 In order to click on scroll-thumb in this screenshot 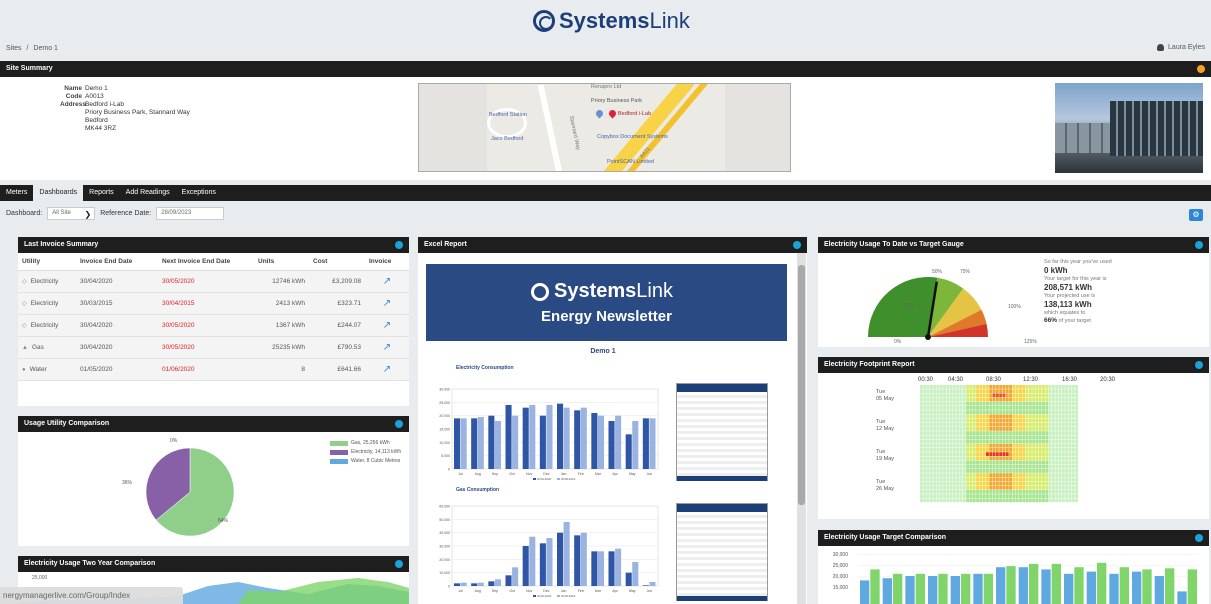, I will do `click(801, 385)`.